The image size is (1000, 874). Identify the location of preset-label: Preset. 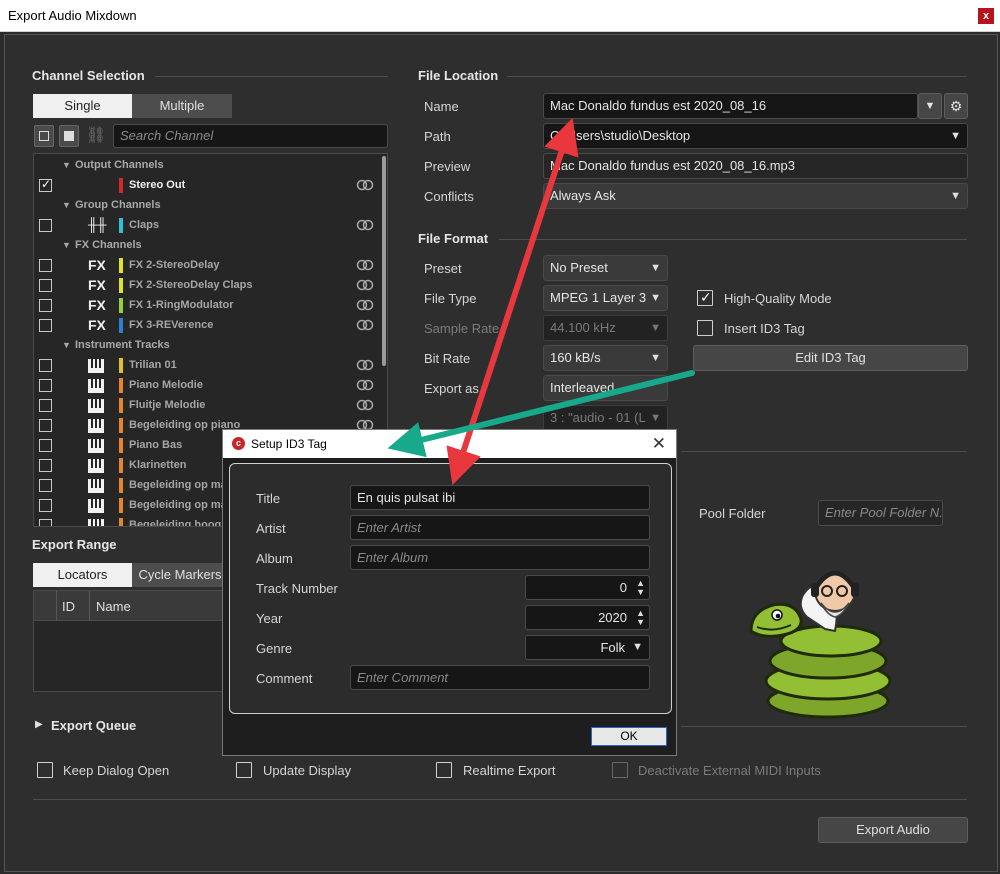
(443, 268).